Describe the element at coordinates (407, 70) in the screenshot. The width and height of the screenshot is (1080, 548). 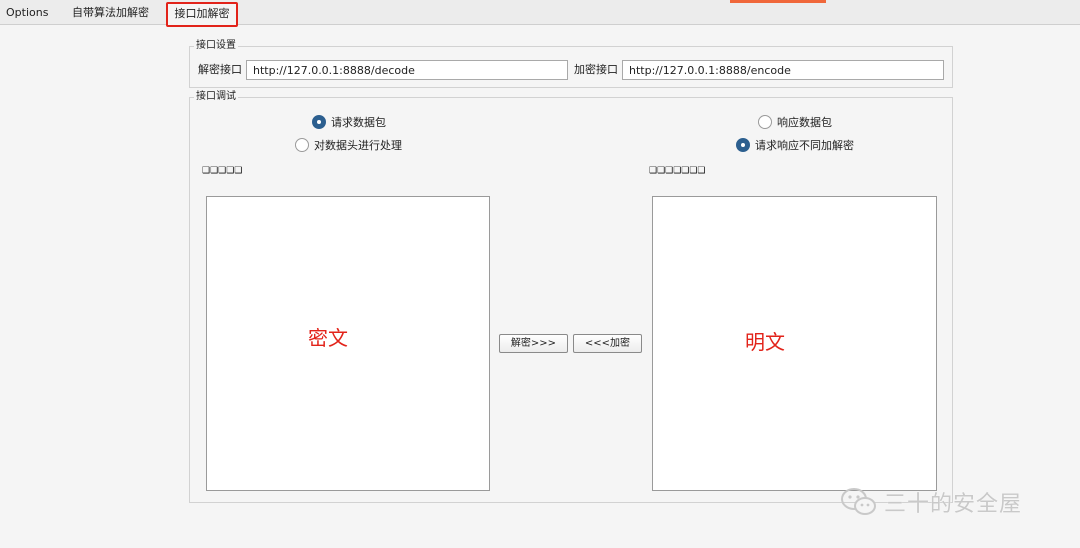
I see `decode-endpoint-input` at that location.